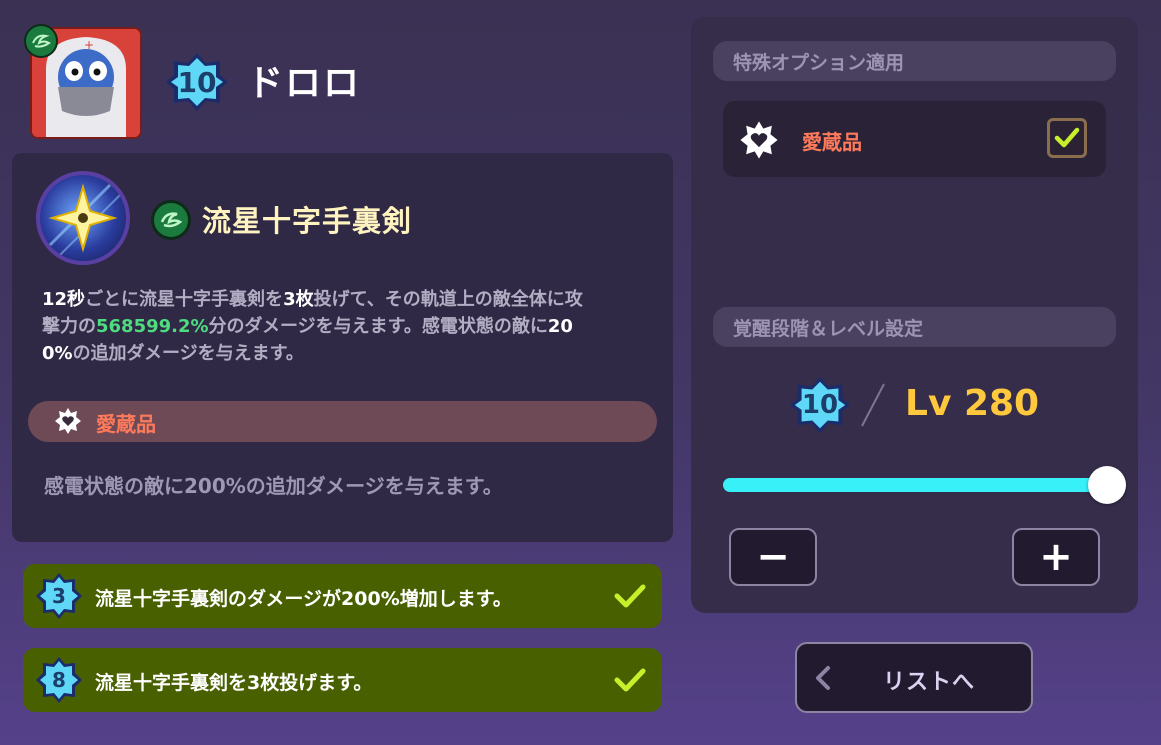 The width and height of the screenshot is (1161, 745). I want to click on treasure-option-checkbox, so click(1067, 138).